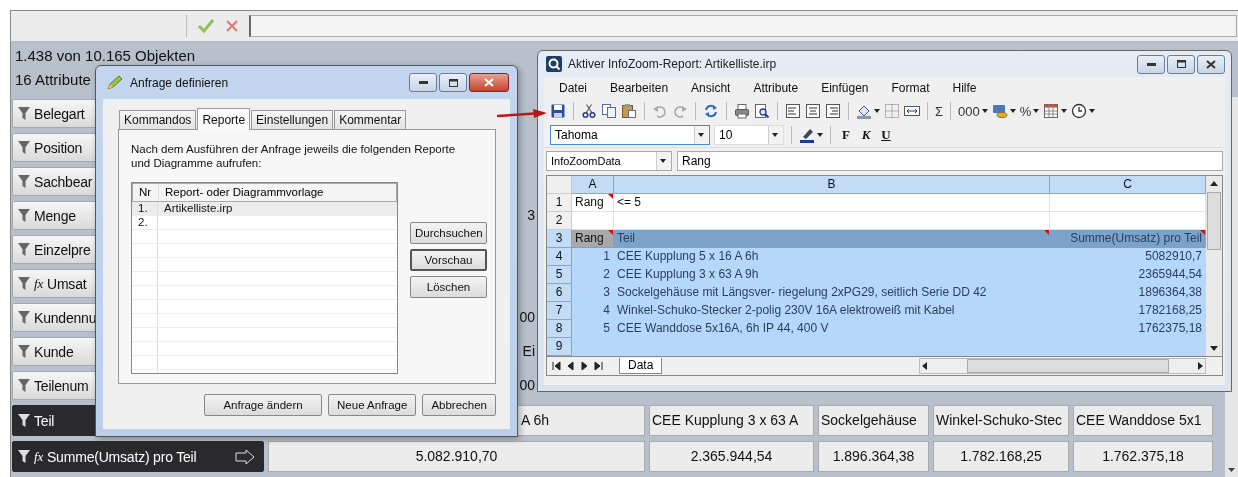  I want to click on menu-item: Ansicht, so click(711, 88).